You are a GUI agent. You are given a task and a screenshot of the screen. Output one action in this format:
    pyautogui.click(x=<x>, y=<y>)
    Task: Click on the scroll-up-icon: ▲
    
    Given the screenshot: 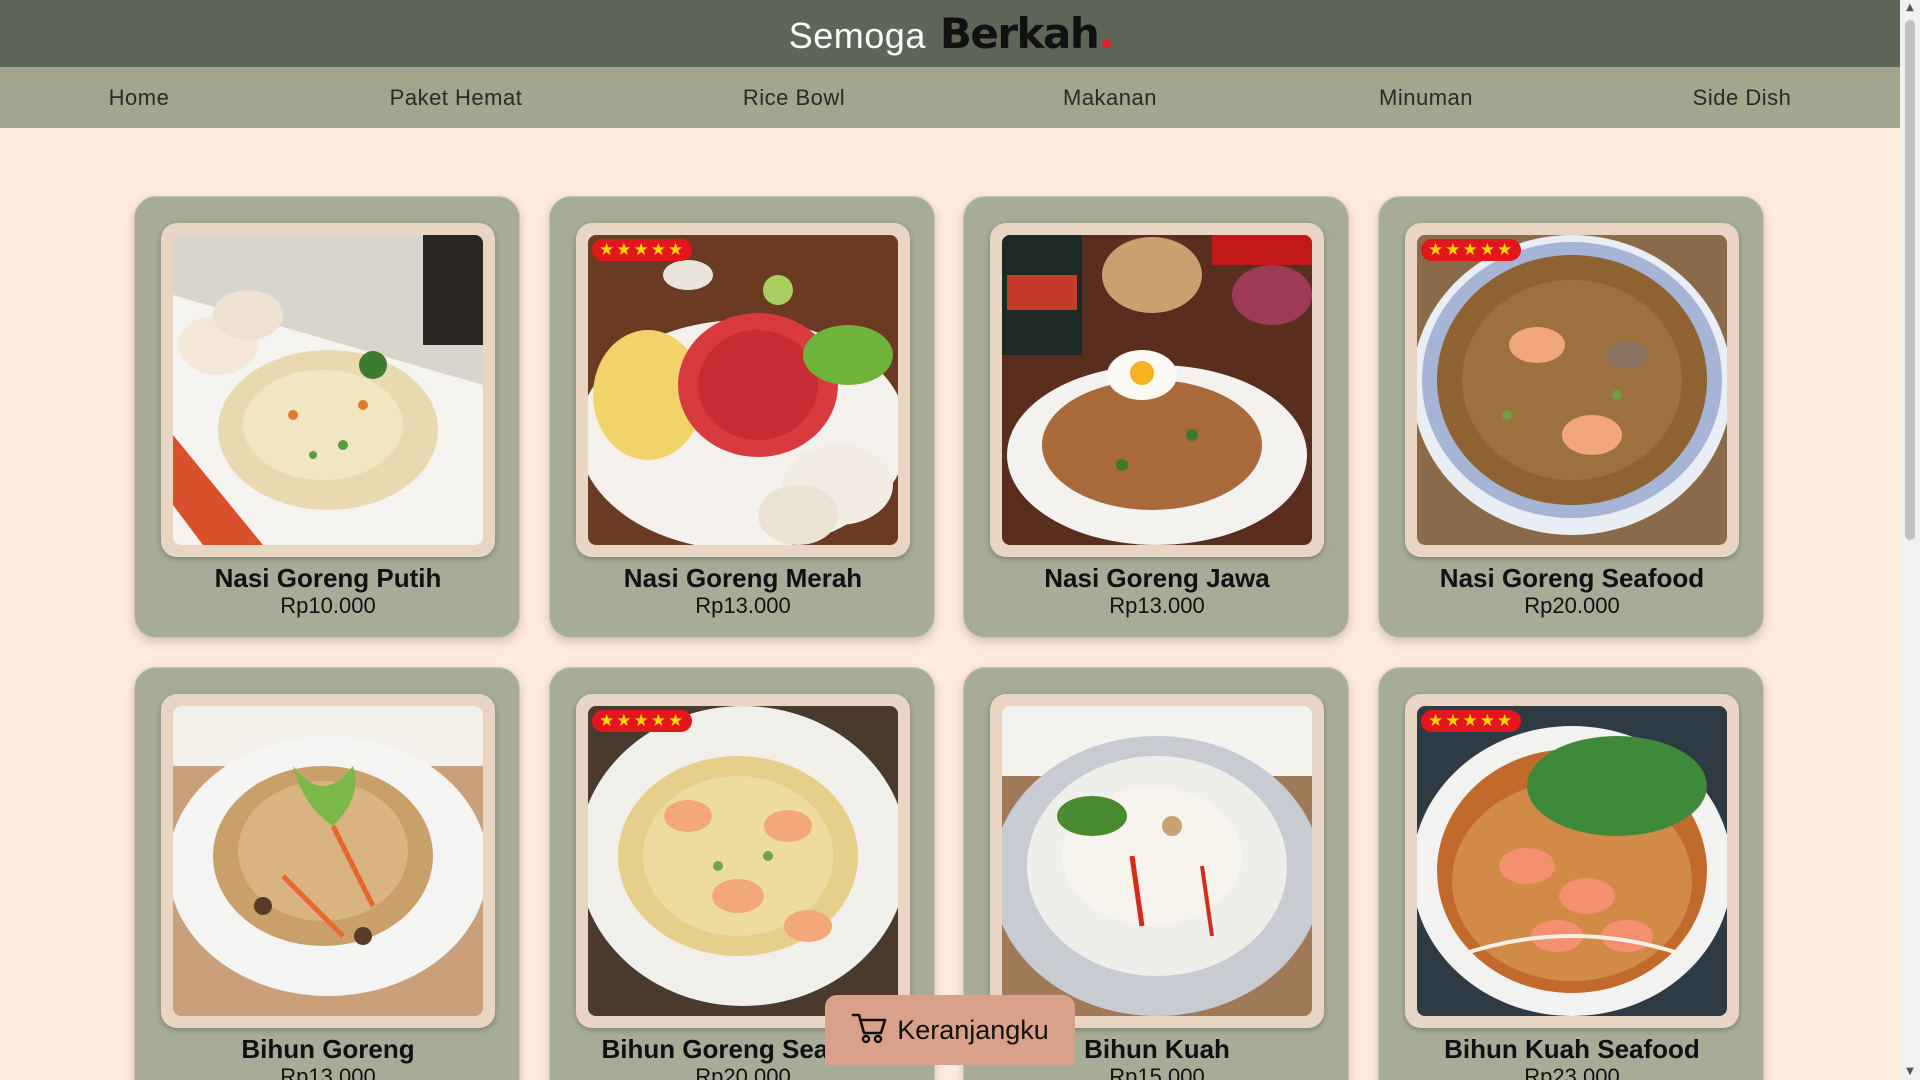 What is the action you would take?
    pyautogui.click(x=1910, y=8)
    